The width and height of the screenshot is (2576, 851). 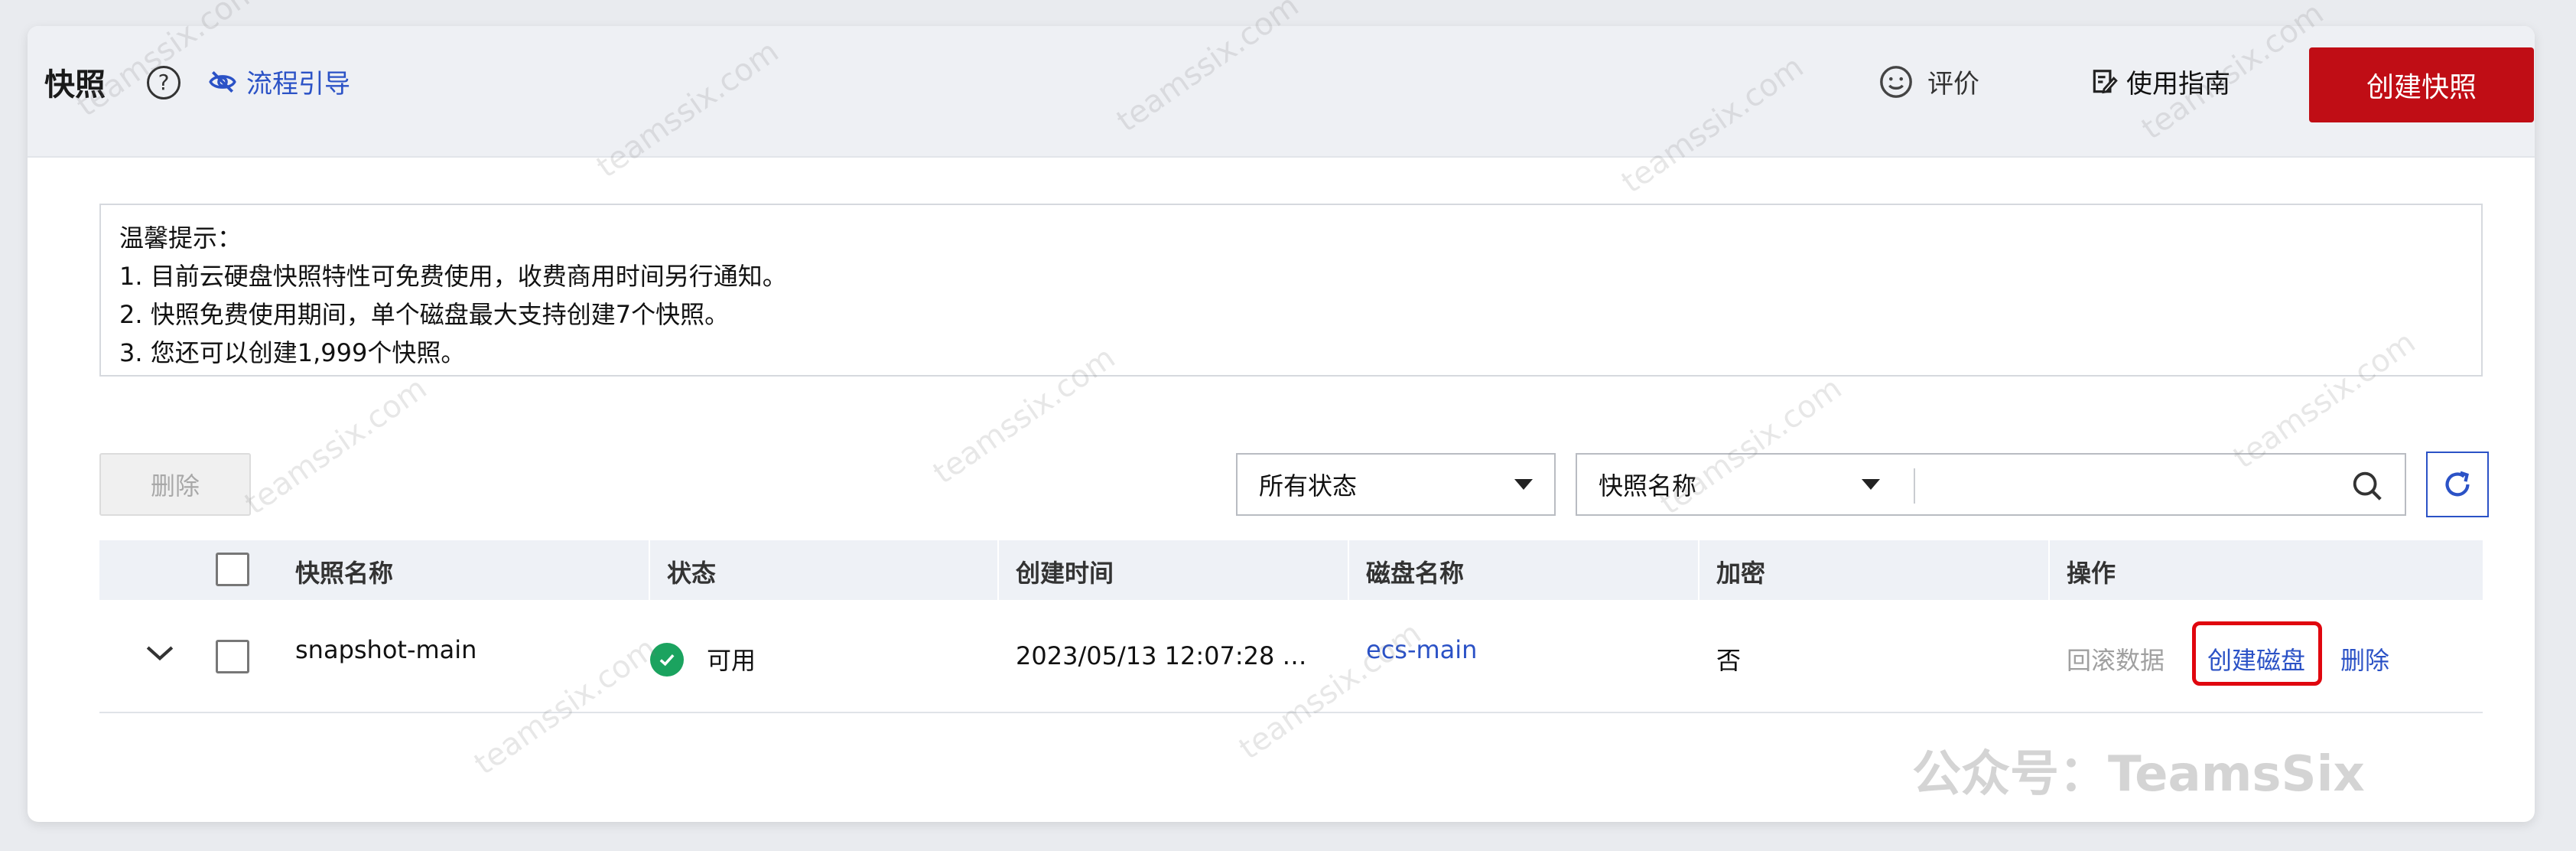 I want to click on smile-icon, so click(x=1896, y=81).